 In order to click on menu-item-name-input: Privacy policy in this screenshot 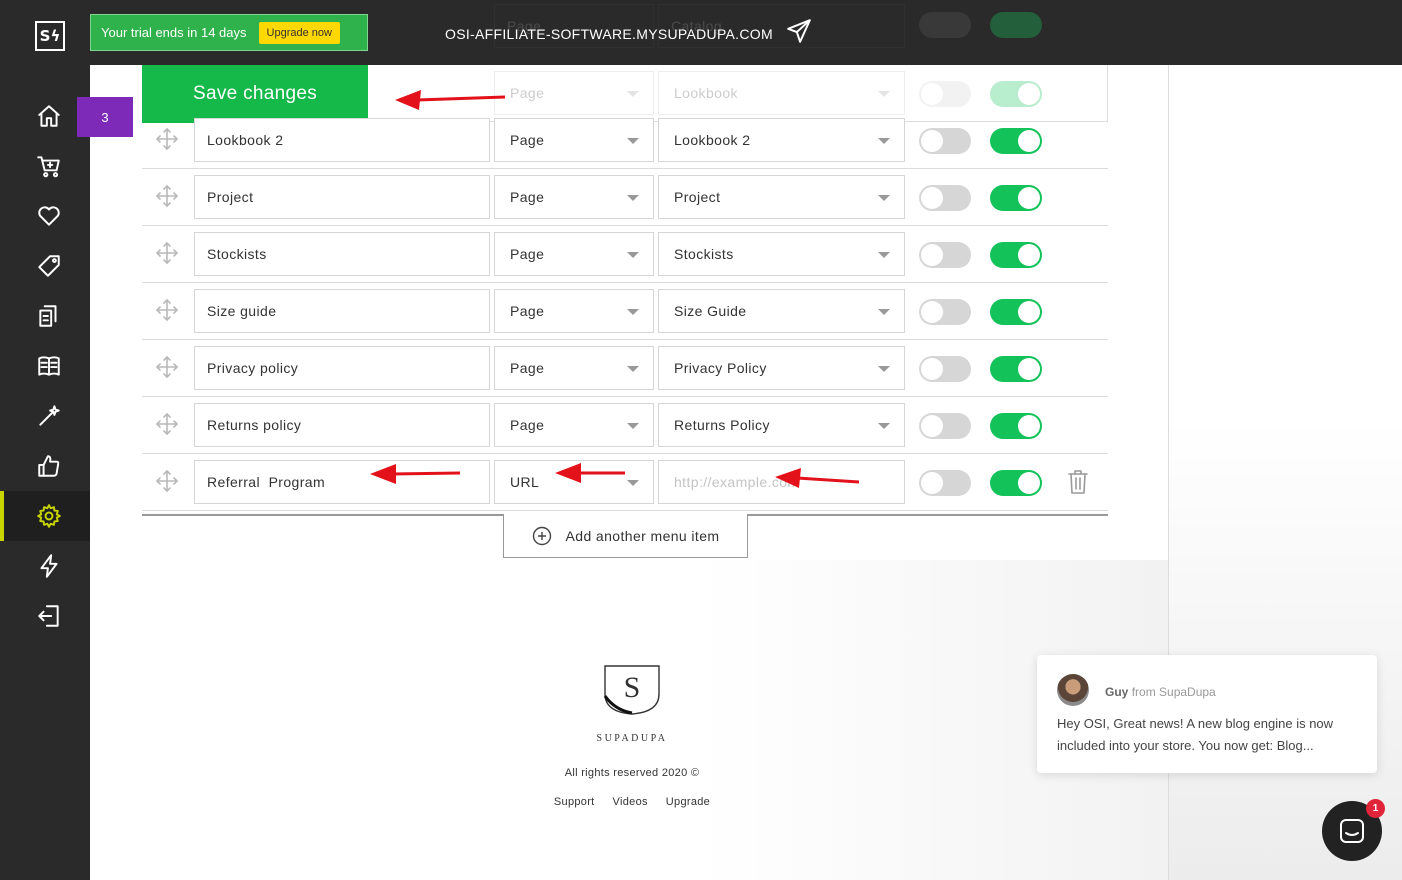, I will do `click(342, 368)`.